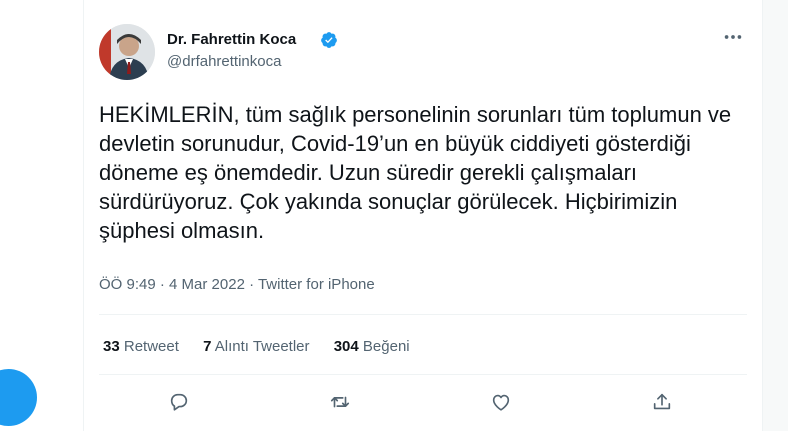 The image size is (788, 431). I want to click on like-count: 304 Beğeni, so click(372, 346).